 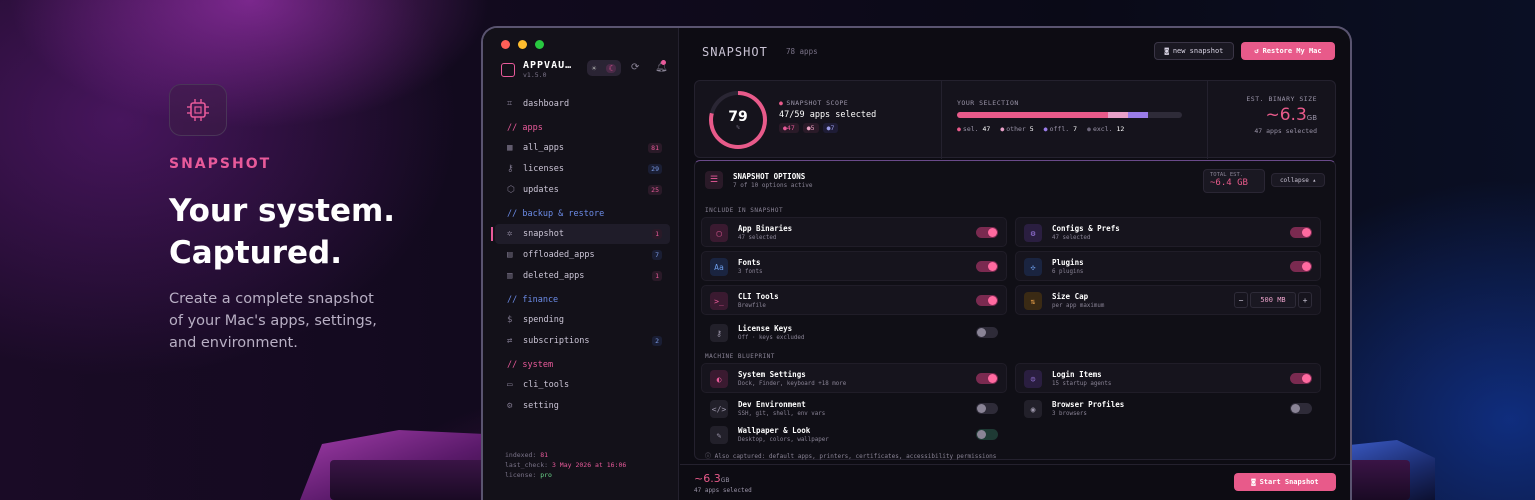 I want to click on option-title: License Keys, so click(x=765, y=328).